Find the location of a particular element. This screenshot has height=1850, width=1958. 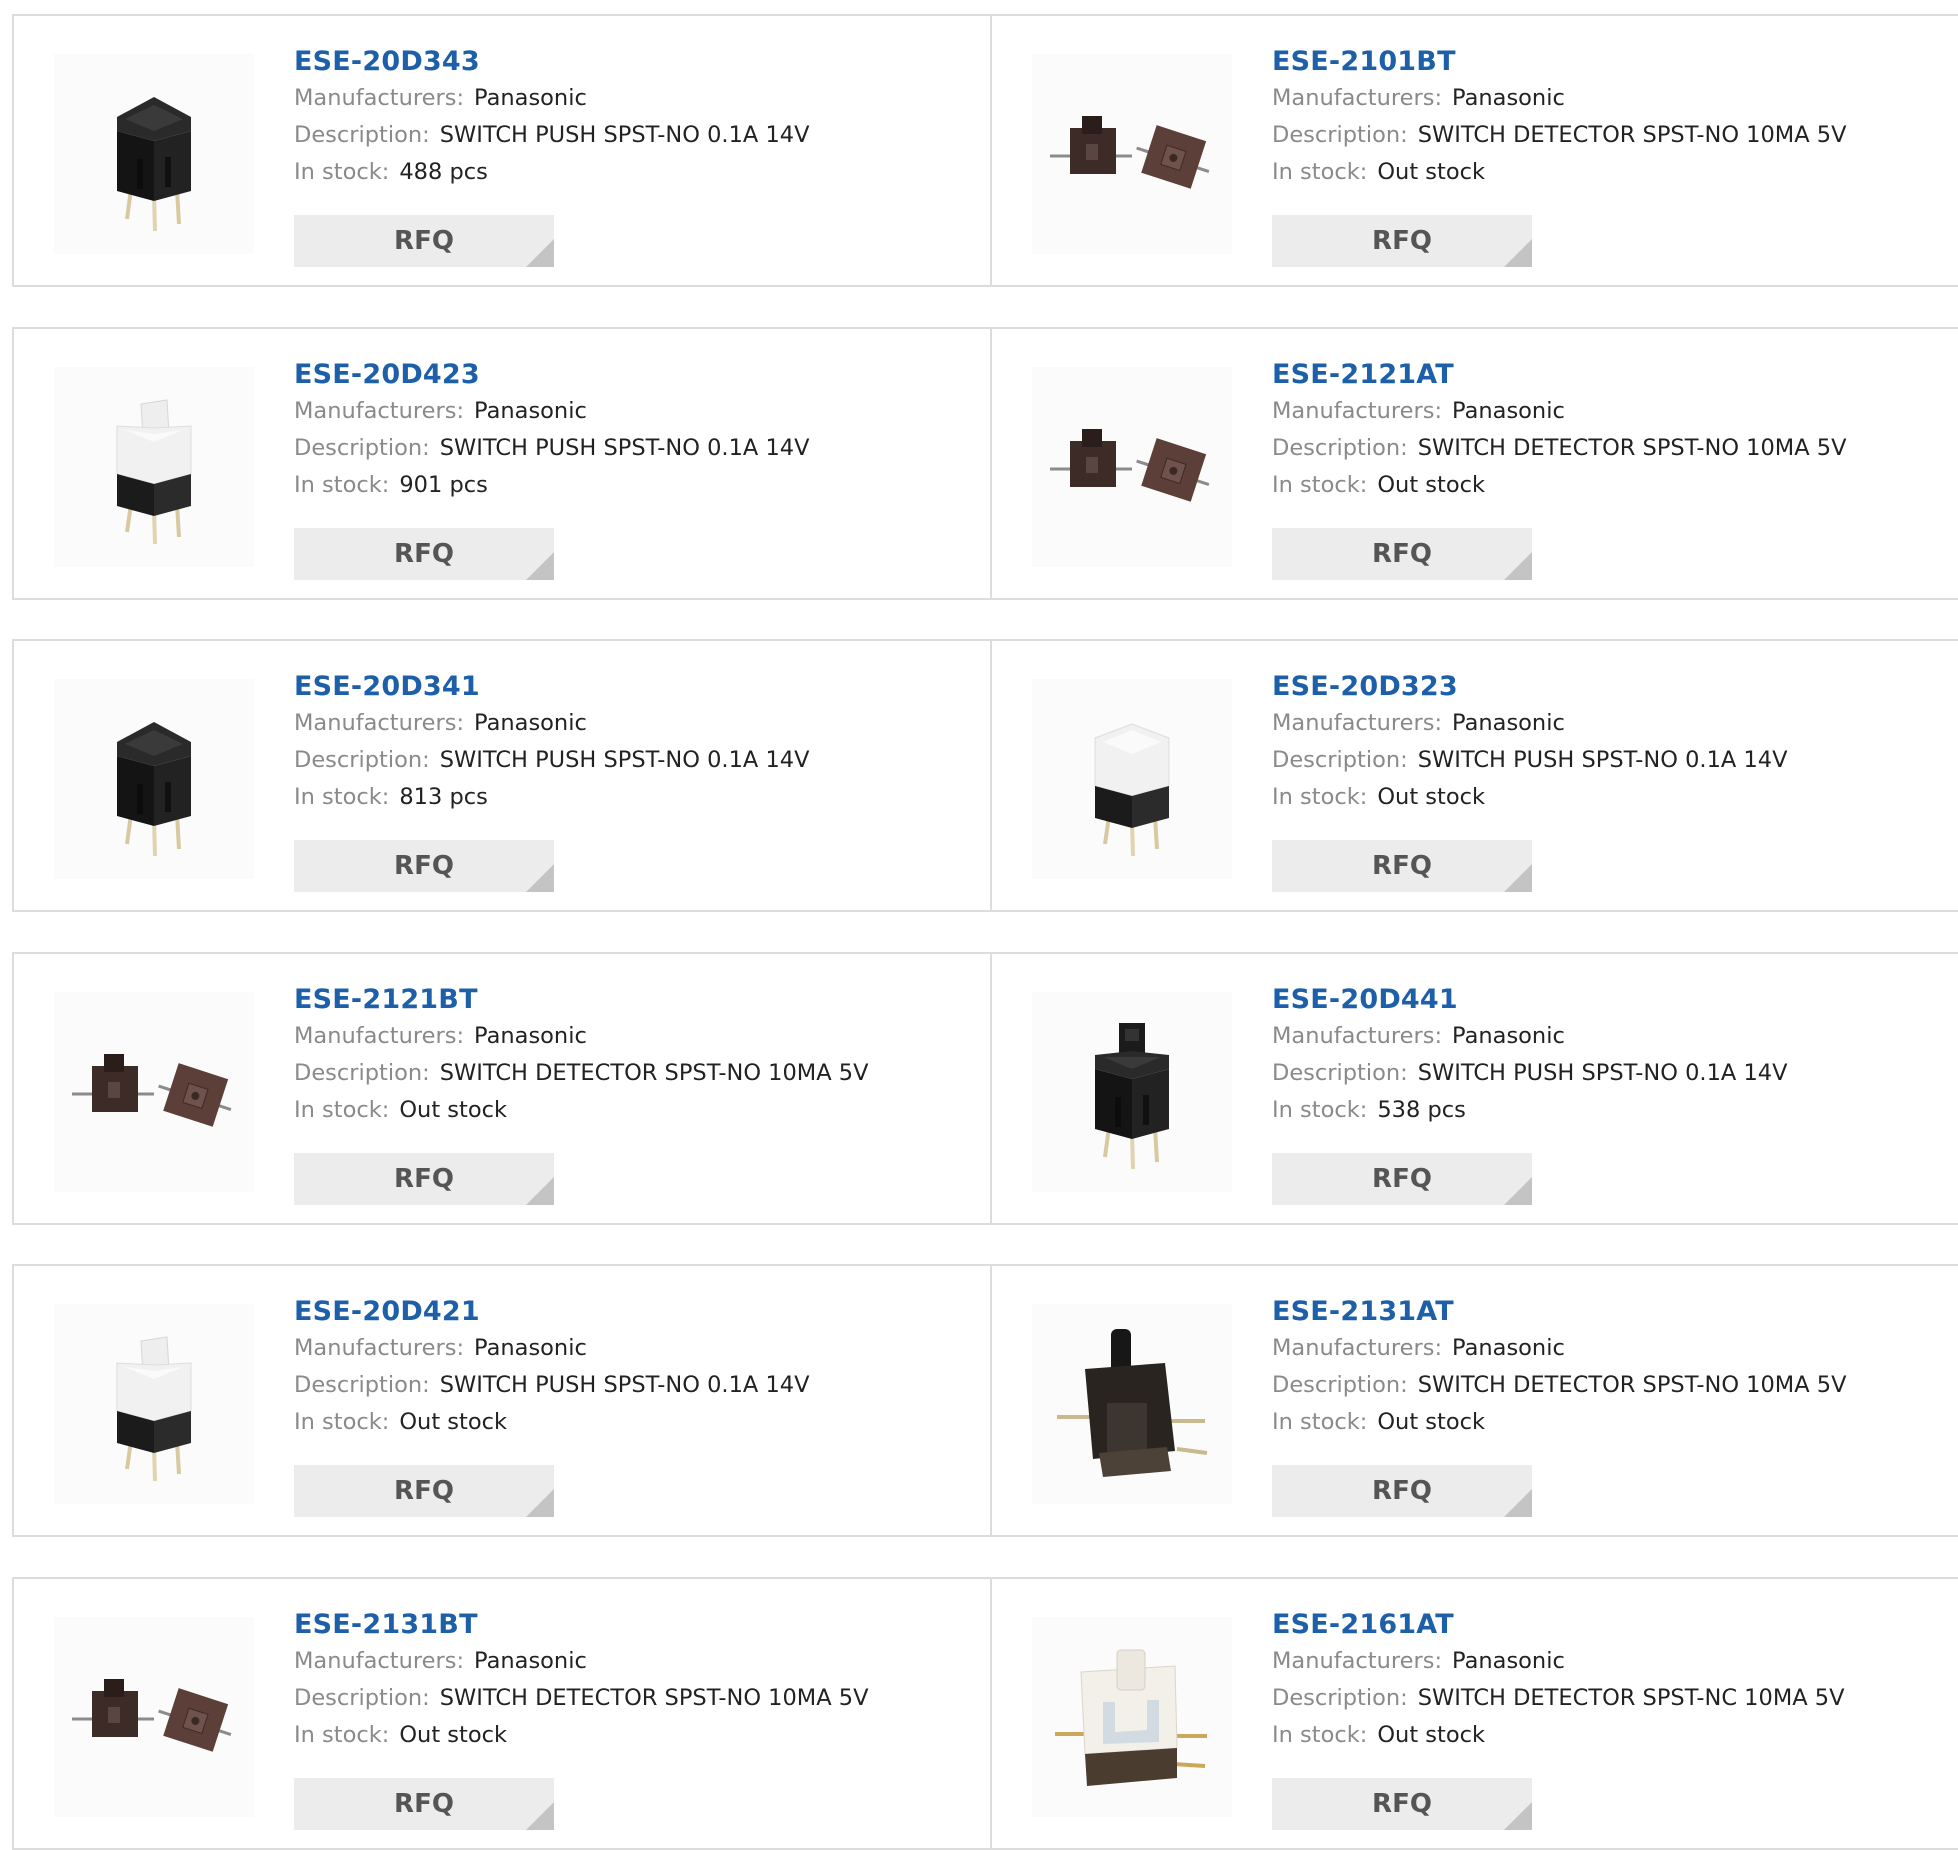

part-number-link: ESE-2121BT is located at coordinates (386, 1000).